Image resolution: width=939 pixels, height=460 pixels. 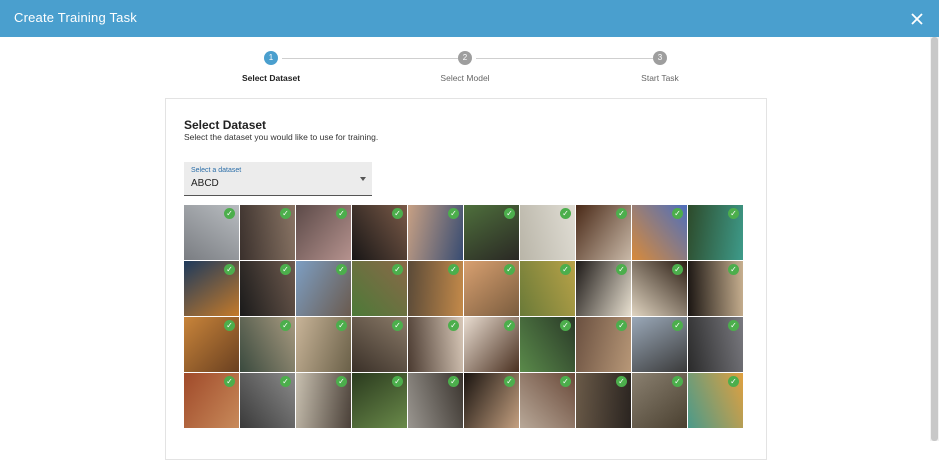 I want to click on dialog-title: Create Training Task, so click(x=75, y=17).